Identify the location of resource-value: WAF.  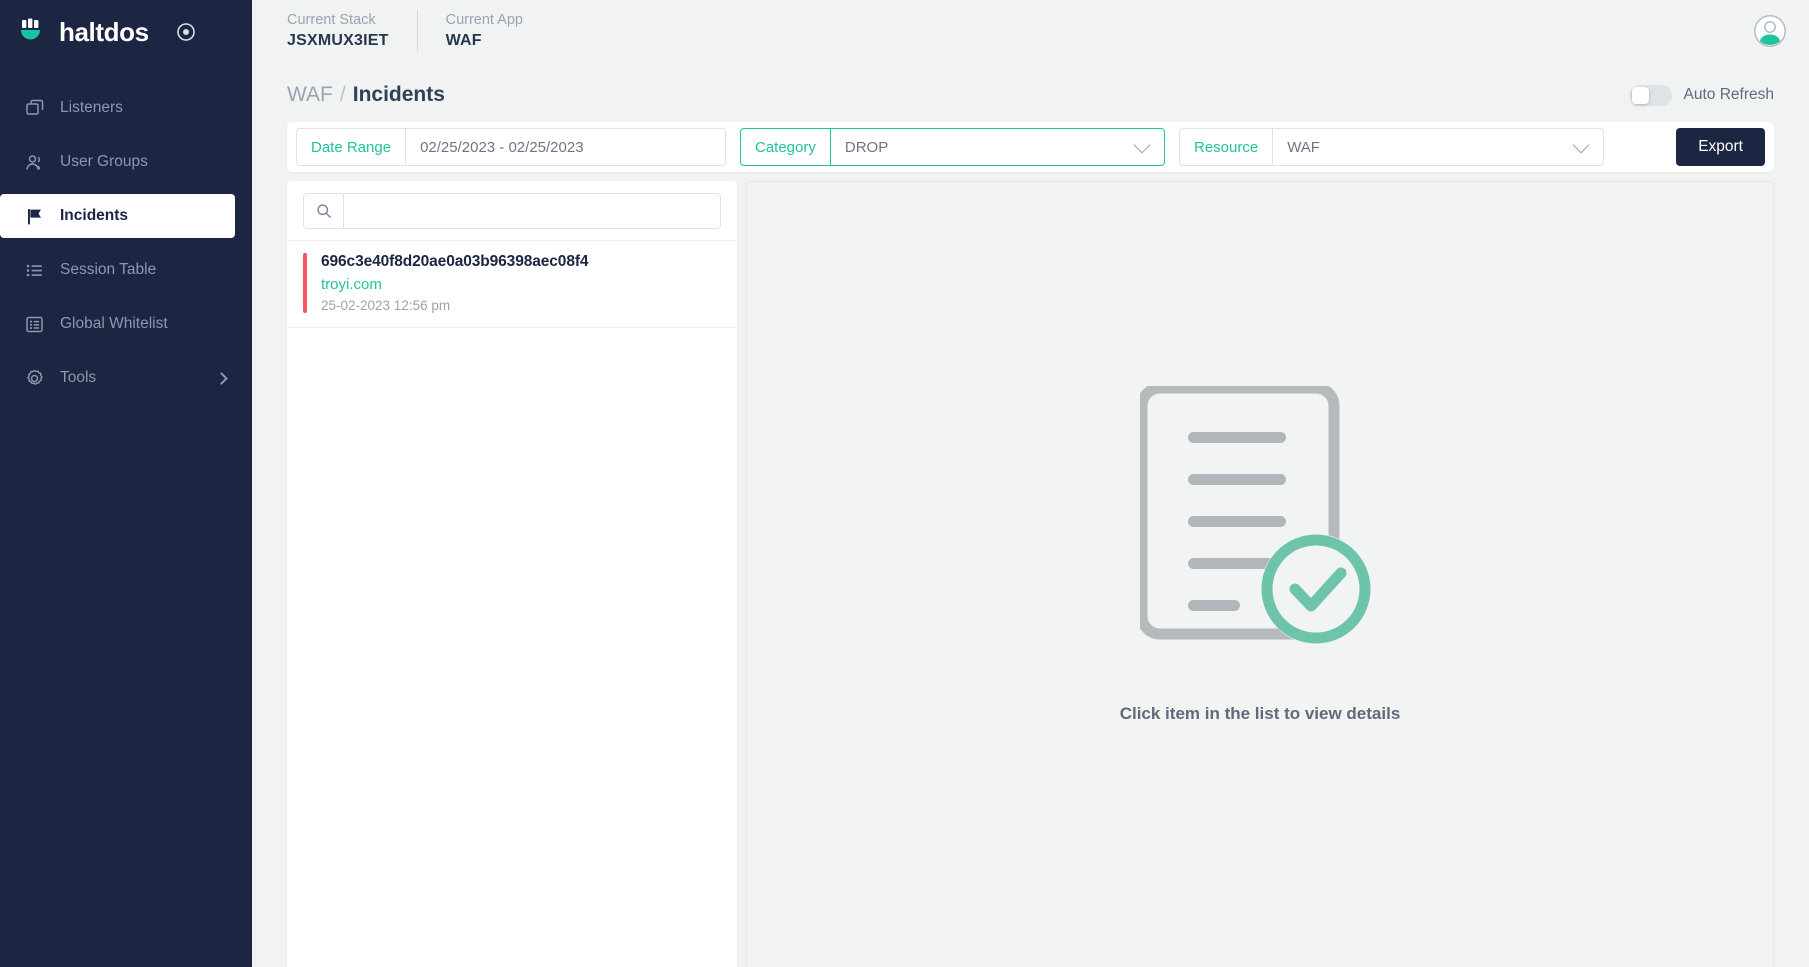
(1424, 147).